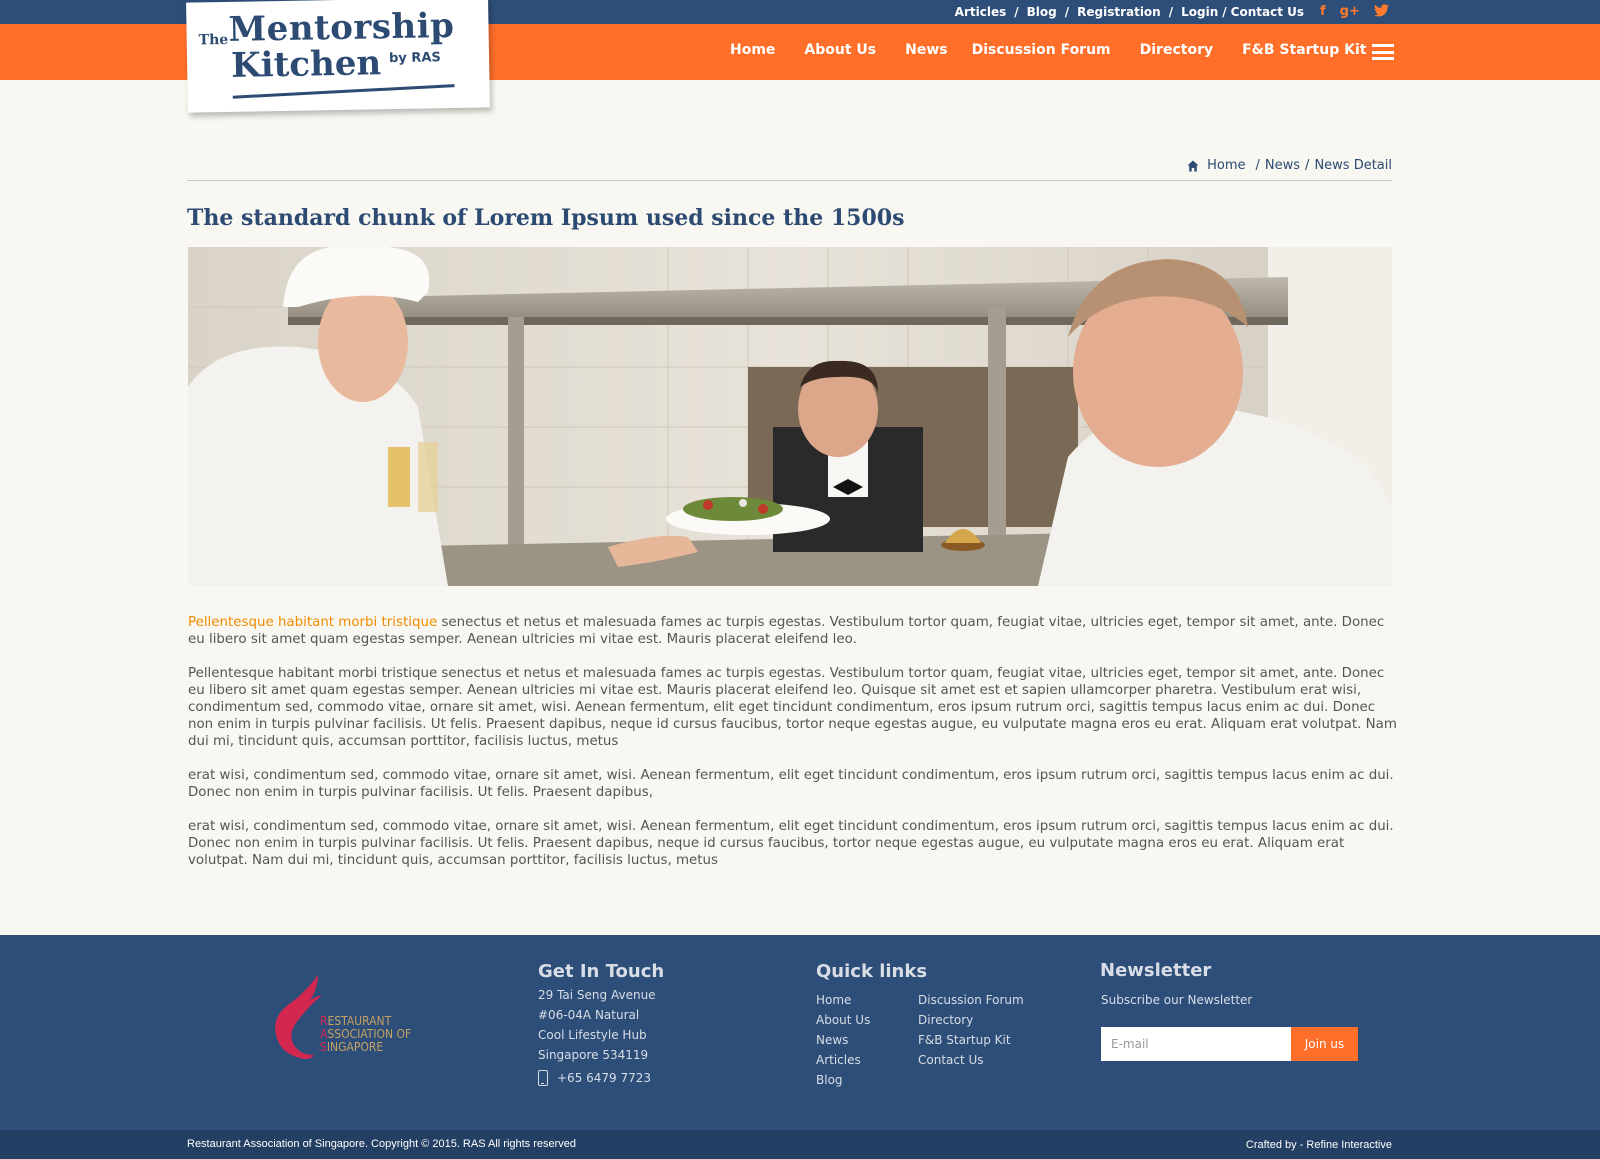  Describe the element at coordinates (414, 58) in the screenshot. I see `logo-by-ras: by RAS` at that location.